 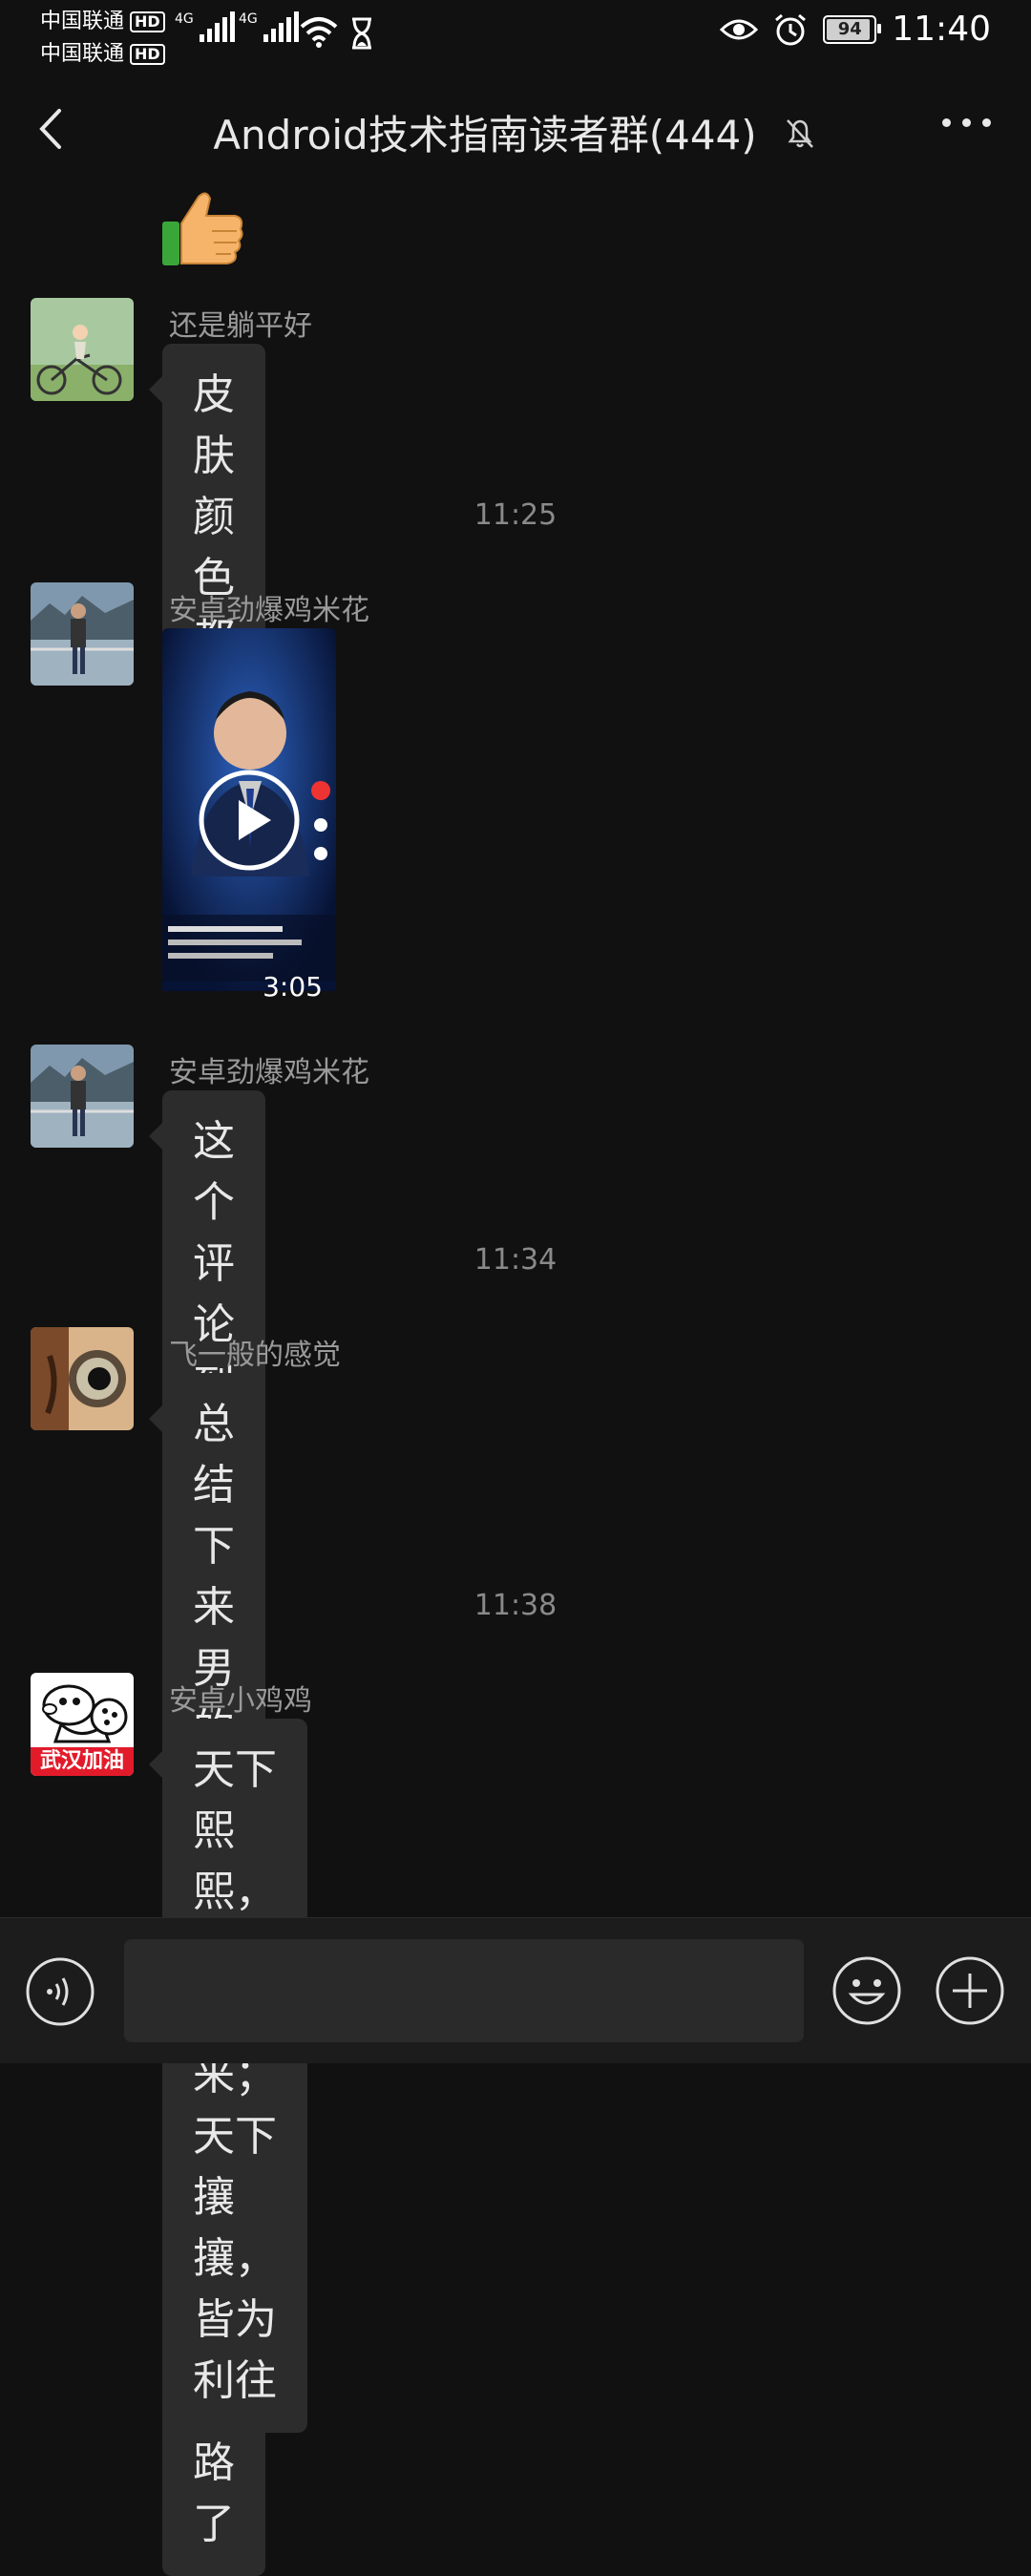 I want to click on thumbs-up-icon, so click(x=203, y=229).